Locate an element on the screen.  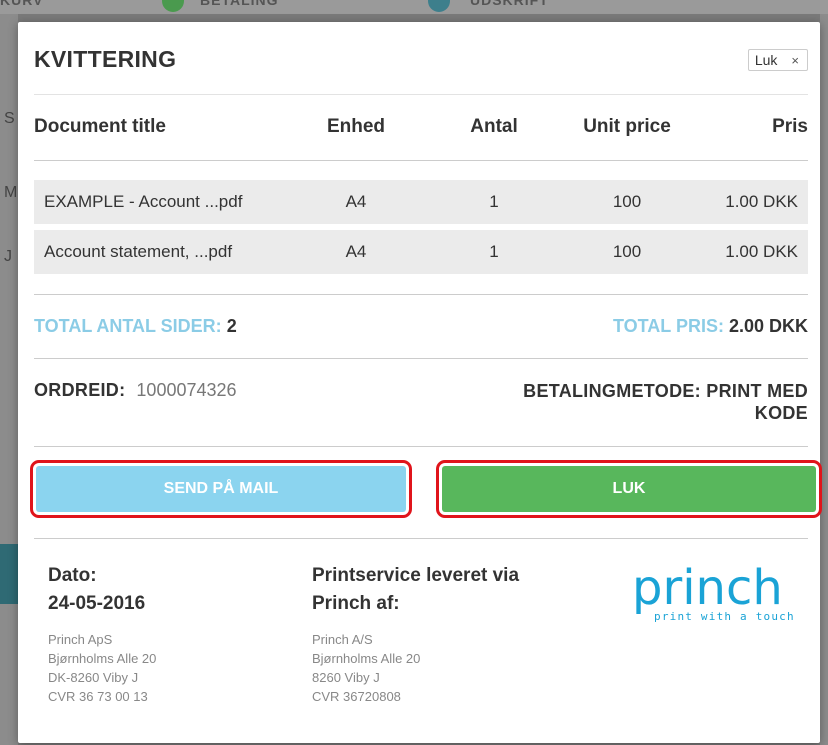
bg-step-udskrift: UDSKRIFT is located at coordinates (509, 4).